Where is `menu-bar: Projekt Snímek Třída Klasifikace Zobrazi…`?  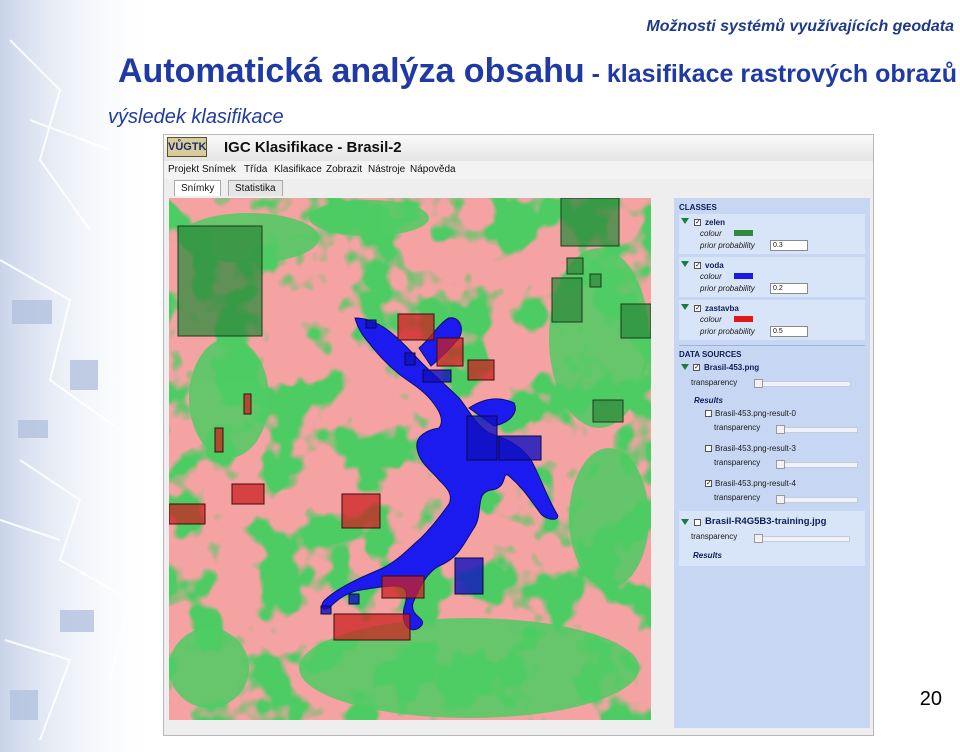
menu-bar: Projekt Snímek Třída Klasifikace Zobrazi… is located at coordinates (518, 170).